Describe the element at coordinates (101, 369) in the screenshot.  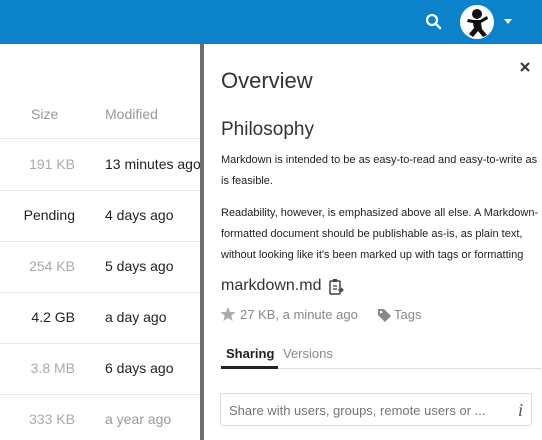
I see `table-row: 3.8 MB 6 days ago` at that location.